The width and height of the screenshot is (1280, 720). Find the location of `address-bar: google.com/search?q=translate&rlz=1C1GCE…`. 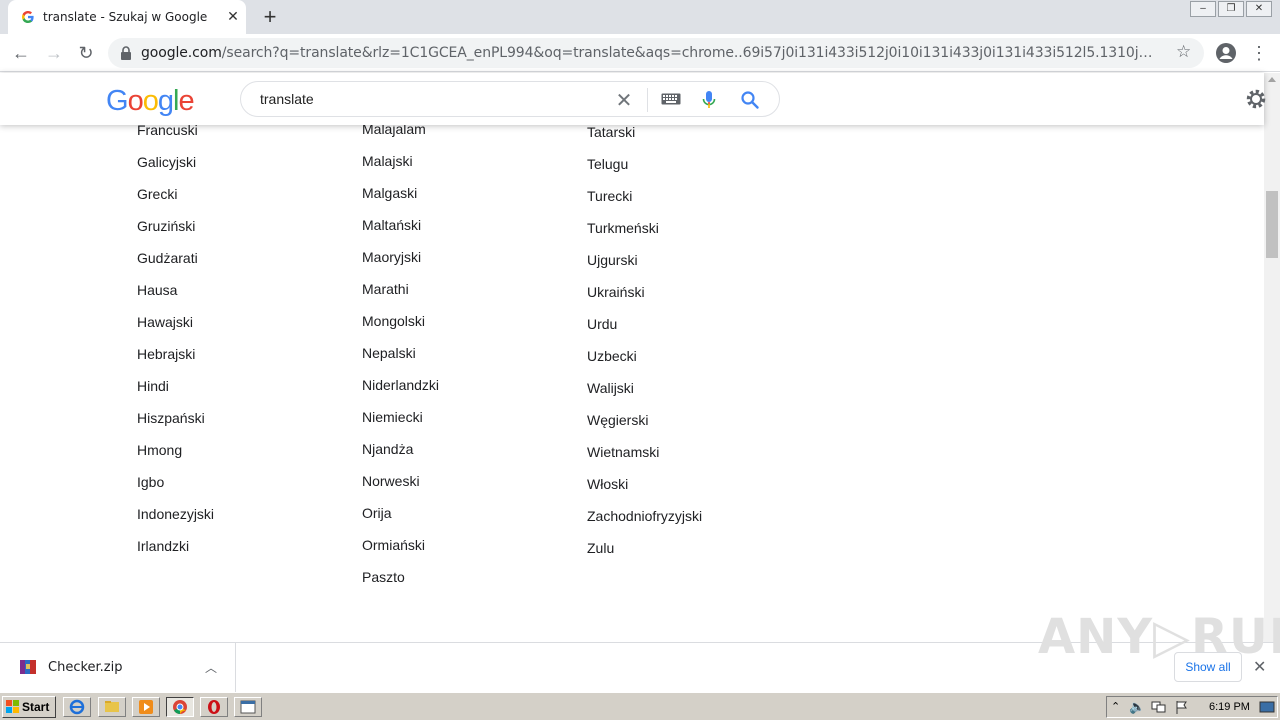

address-bar: google.com/search?q=translate&rlz=1C1GCE… is located at coordinates (656, 53).